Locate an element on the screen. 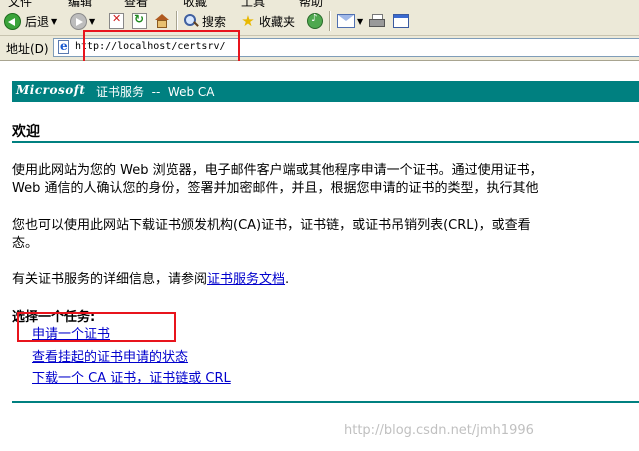  docs-prefix: 有关证书服务的详细信息，请参阅 is located at coordinates (110, 279).